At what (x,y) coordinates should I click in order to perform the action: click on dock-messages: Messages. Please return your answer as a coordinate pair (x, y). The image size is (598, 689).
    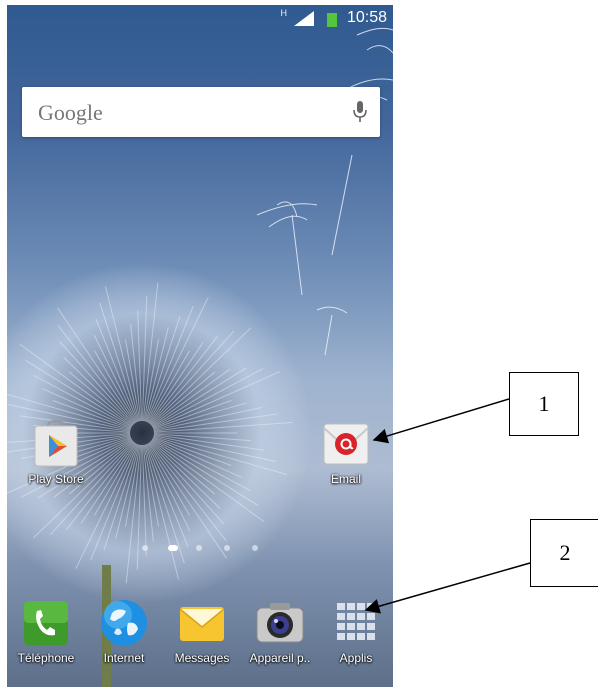
    Looking at the image, I should click on (202, 631).